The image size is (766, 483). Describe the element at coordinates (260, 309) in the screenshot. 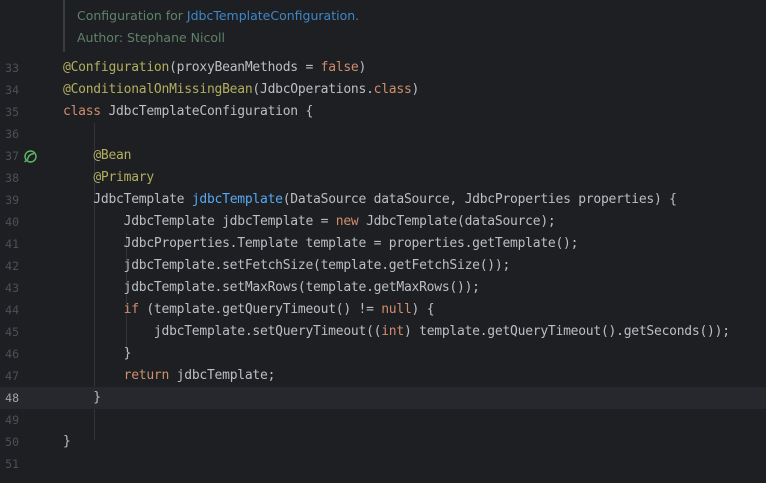

I see `code-token: (template.getQueryTimeout() !=` at that location.